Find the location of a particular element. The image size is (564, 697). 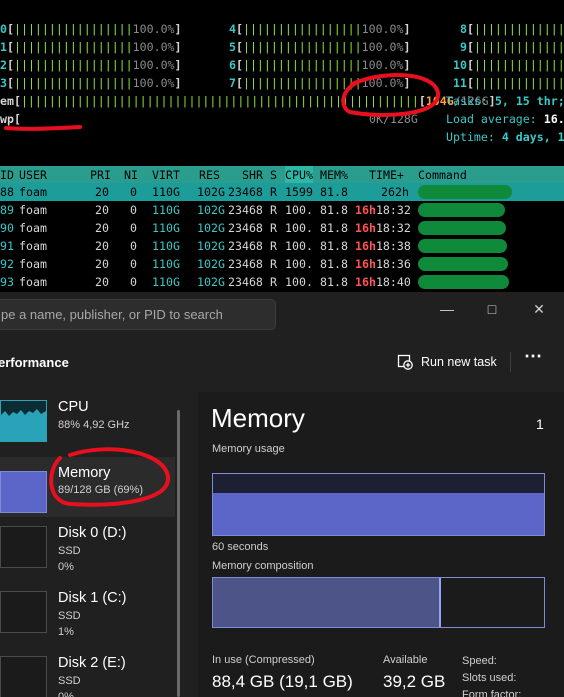

sidebar-item-label: Memory is located at coordinates (84, 473).